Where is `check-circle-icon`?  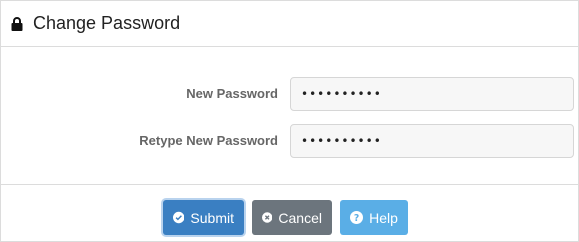 check-circle-icon is located at coordinates (179, 217).